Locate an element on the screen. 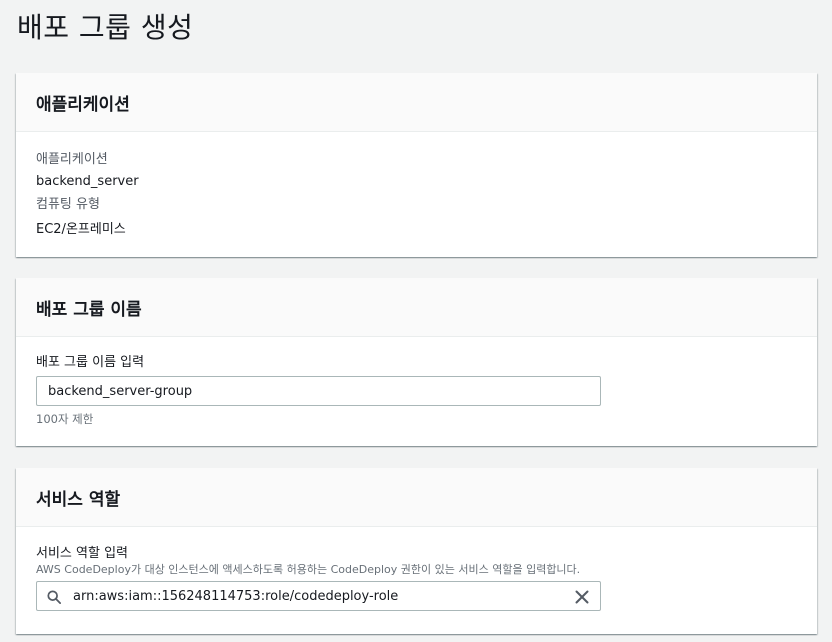  search-icon is located at coordinates (54, 597).